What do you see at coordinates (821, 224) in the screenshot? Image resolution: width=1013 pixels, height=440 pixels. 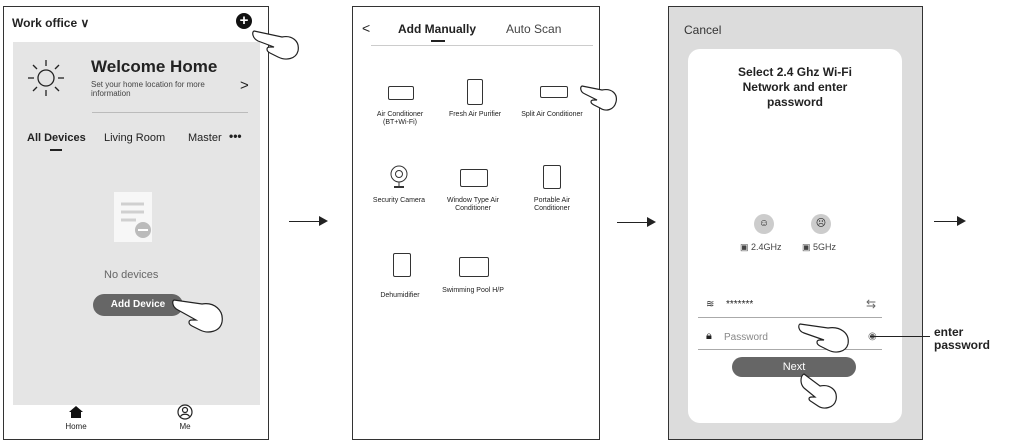 I see `frown-icon: ☹` at bounding box center [821, 224].